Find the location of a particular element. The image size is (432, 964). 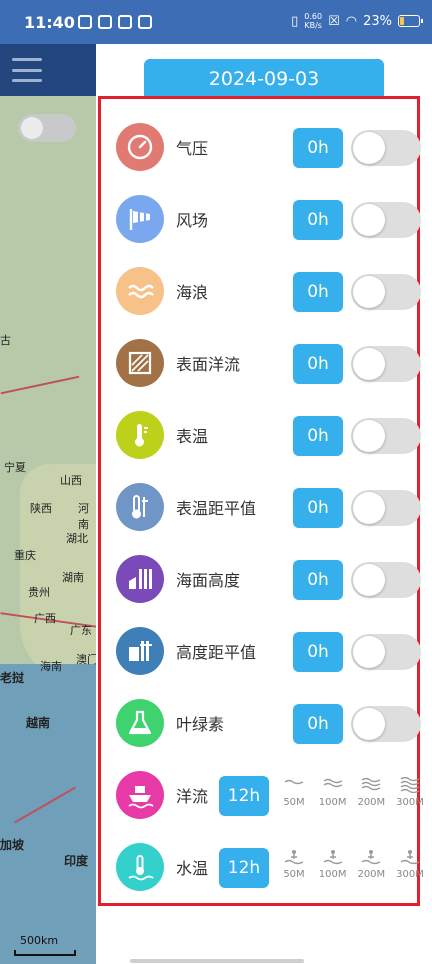

thermometer-icon is located at coordinates (140, 435).